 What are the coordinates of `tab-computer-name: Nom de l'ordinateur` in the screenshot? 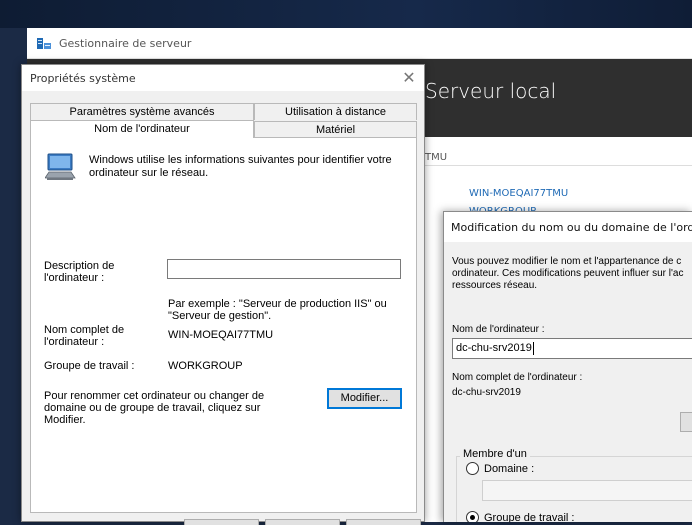 It's located at (142, 129).